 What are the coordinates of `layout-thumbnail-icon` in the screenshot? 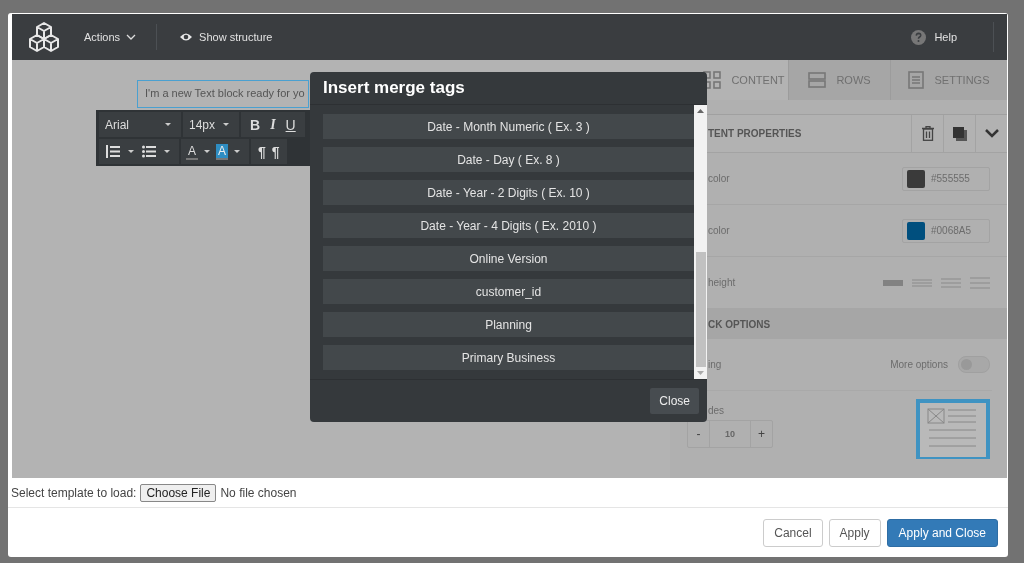 It's located at (953, 429).